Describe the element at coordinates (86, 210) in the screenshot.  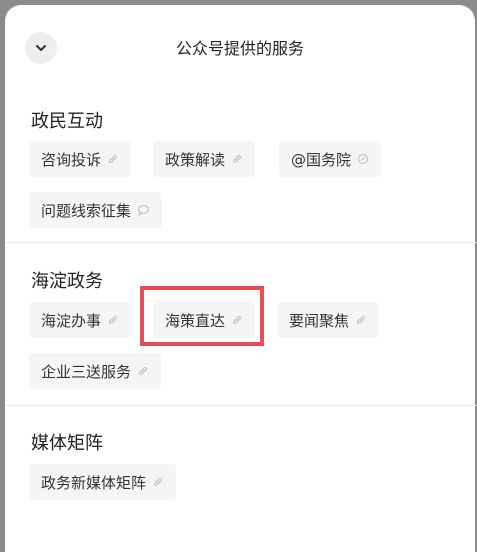
I see `service-item-label: 问题线索征集` at that location.